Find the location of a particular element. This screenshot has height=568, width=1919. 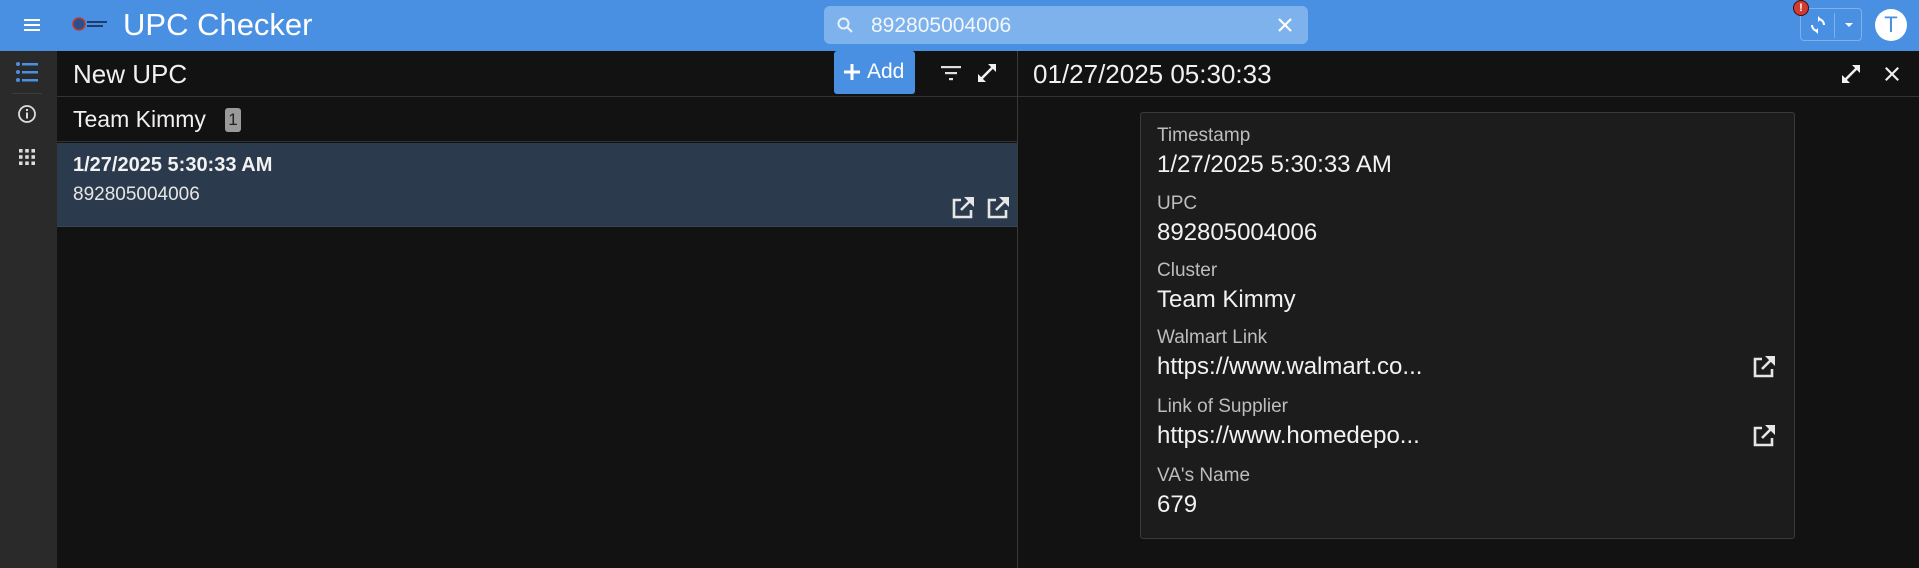

field-label-cluster: Cluster is located at coordinates (1187, 270).